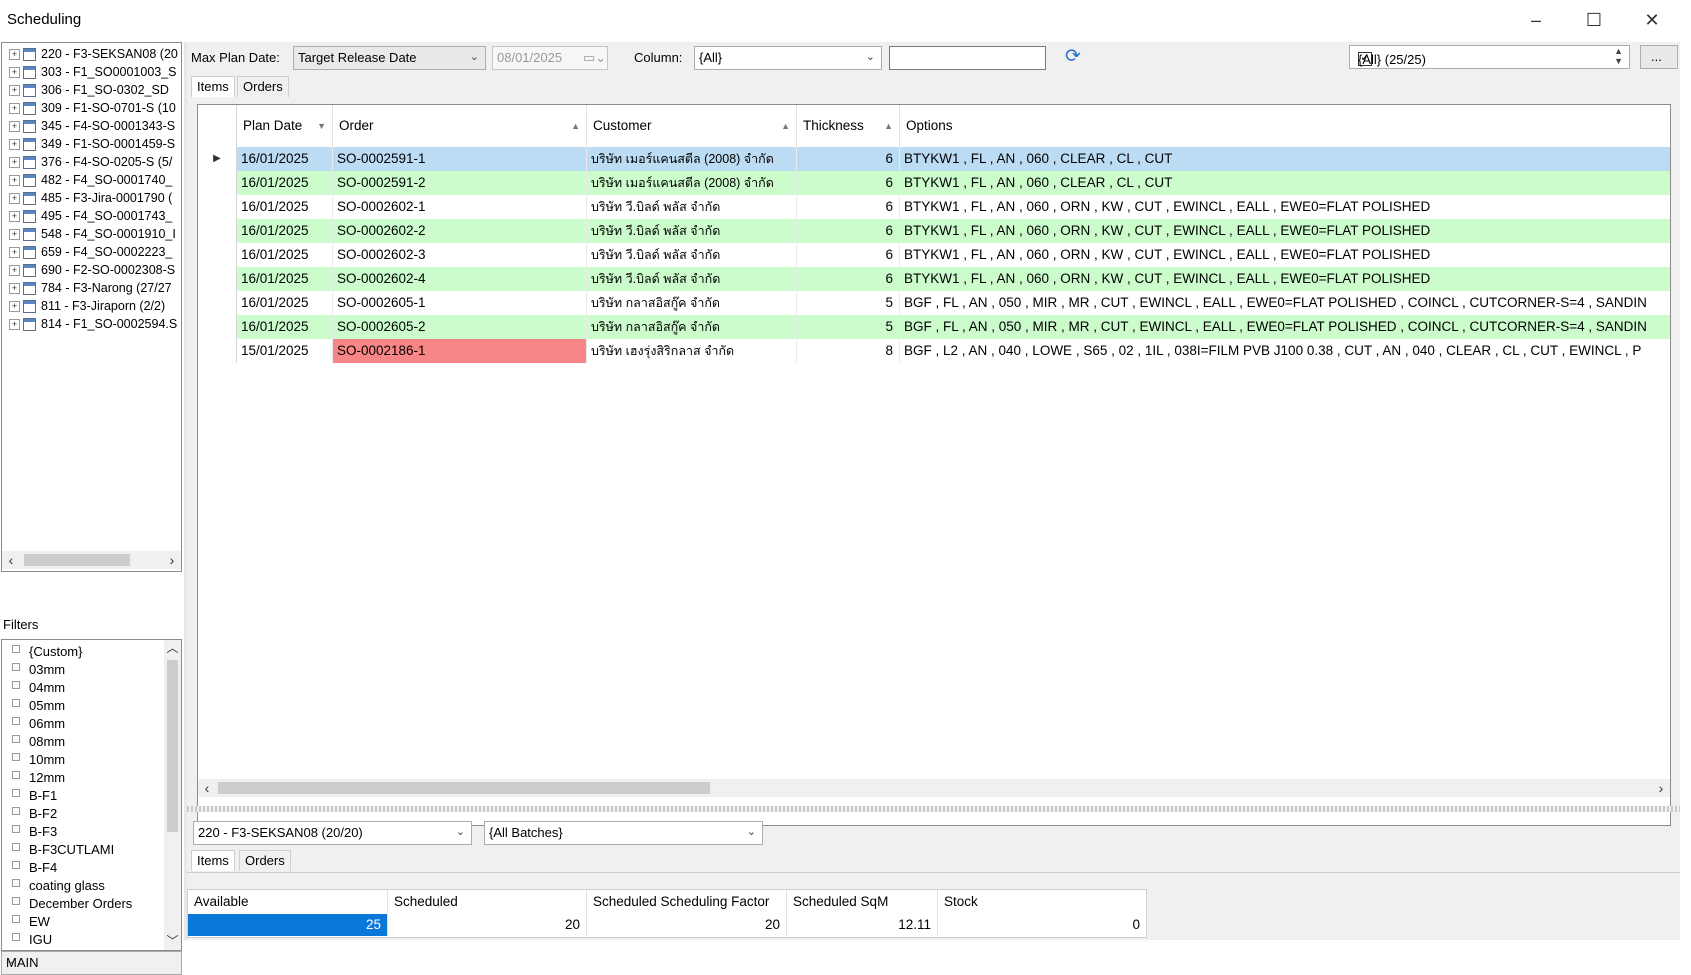 The height and width of the screenshot is (975, 1691). What do you see at coordinates (87, 162) in the screenshot?
I see `tree-item: +376 - F4-SO-0205-S (5/` at bounding box center [87, 162].